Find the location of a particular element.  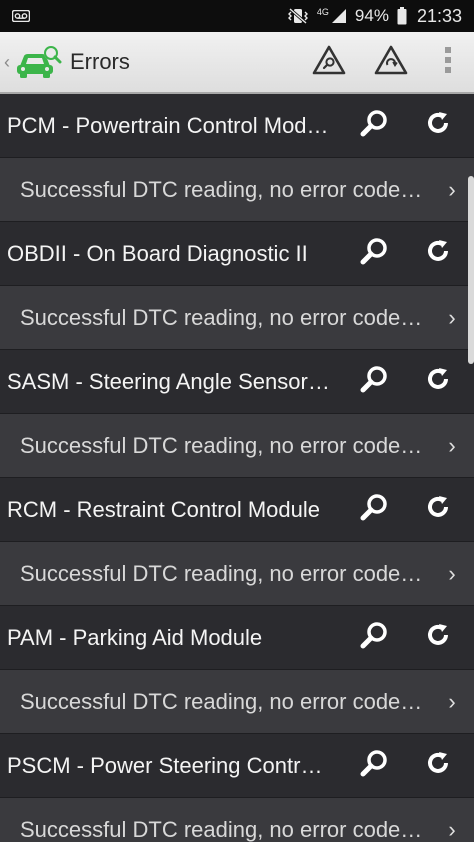

module-name: OBDII - On Board Diagnostic II is located at coordinates (157, 253).